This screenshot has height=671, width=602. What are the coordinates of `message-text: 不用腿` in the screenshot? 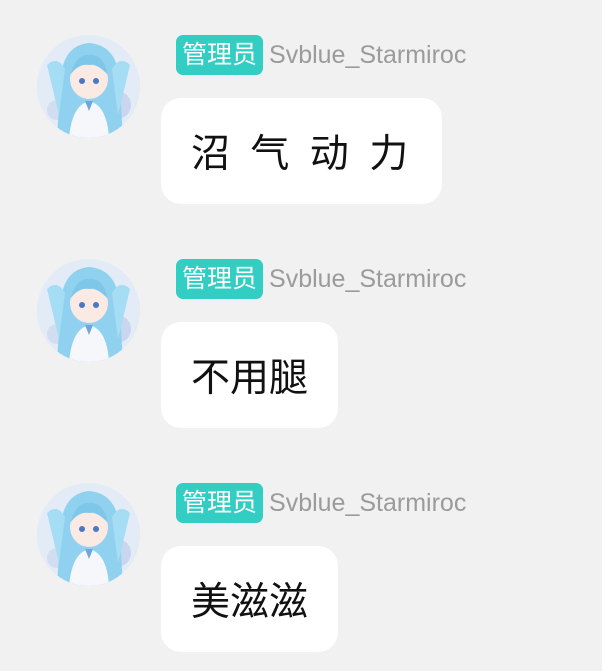 It's located at (250, 378).